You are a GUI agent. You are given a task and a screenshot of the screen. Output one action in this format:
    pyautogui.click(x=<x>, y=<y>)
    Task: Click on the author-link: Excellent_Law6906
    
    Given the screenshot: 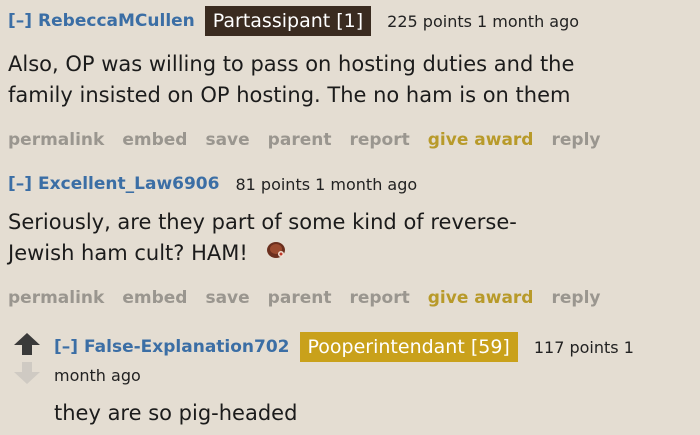 What is the action you would take?
    pyautogui.click(x=128, y=184)
    